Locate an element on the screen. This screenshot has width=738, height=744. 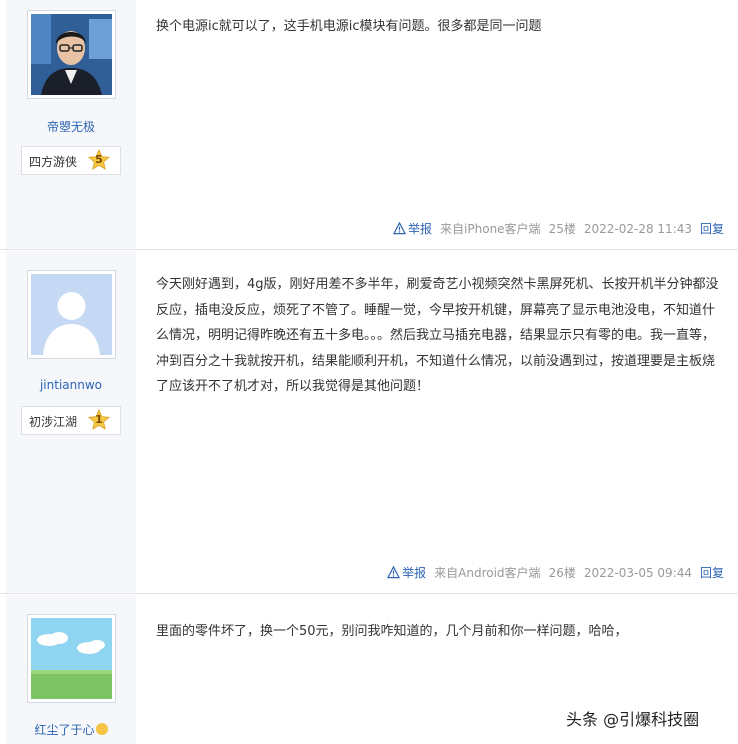
author-panel: 帝曌无极 四方游侠 5 is located at coordinates (71, 124).